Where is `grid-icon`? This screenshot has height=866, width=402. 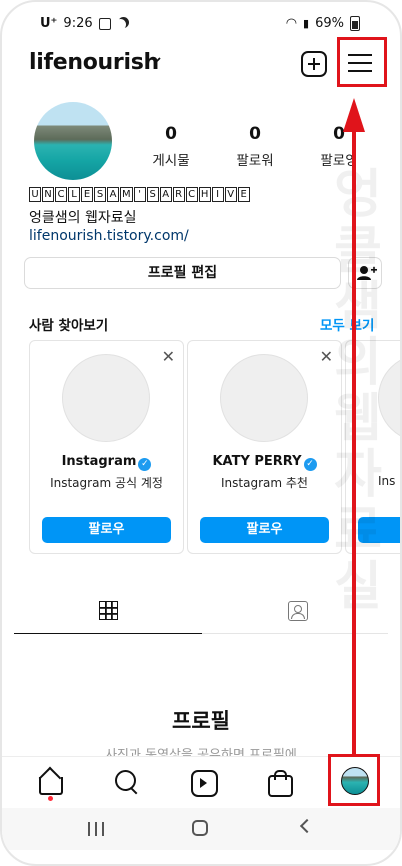 grid-icon is located at coordinates (108, 610).